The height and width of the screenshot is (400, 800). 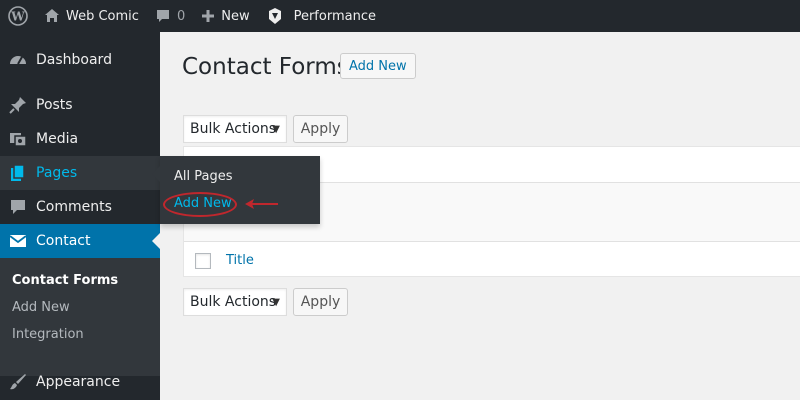 I want to click on admin-bar: W Web Comic 0 New Performance, so click(x=400, y=16).